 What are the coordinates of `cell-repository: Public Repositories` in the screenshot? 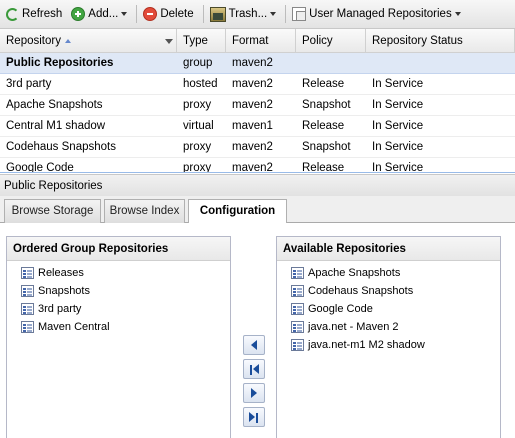 It's located at (60, 63).